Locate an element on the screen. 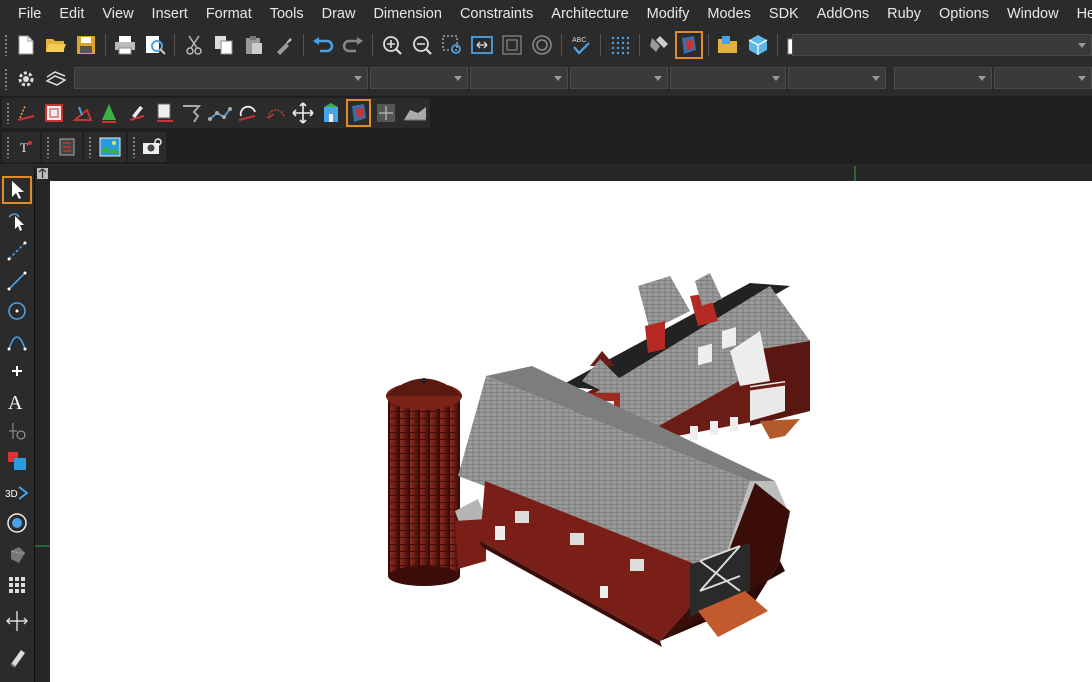 Image resolution: width=1092 pixels, height=682 pixels. render-icon is located at coordinates (659, 45).